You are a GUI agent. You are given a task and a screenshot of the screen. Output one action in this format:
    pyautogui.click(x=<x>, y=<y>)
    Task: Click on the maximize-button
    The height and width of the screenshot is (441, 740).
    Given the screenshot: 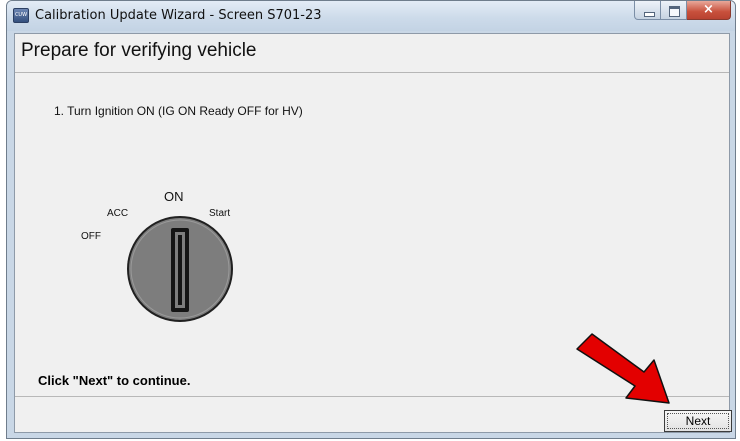 What is the action you would take?
    pyautogui.click(x=674, y=10)
    